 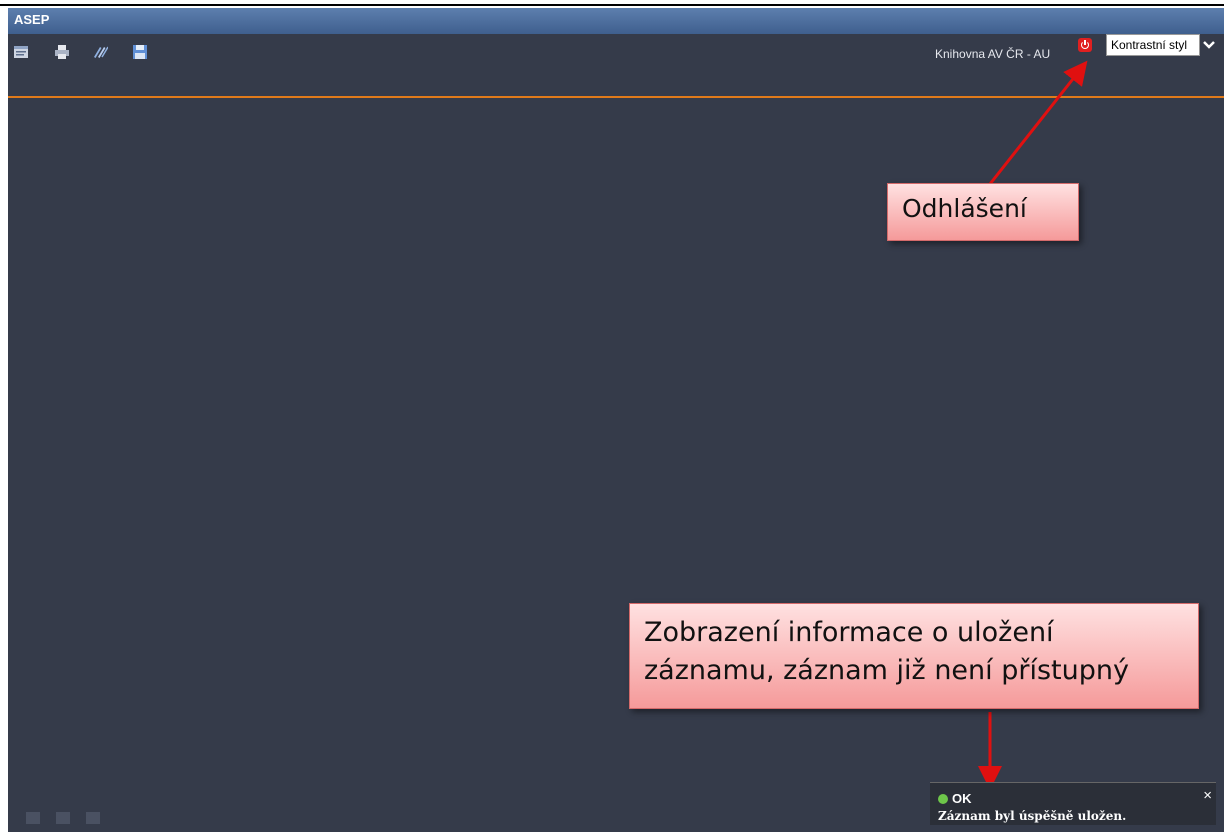 What do you see at coordinates (993, 54) in the screenshot?
I see `library-label: Knihovna AV ČR - AU` at bounding box center [993, 54].